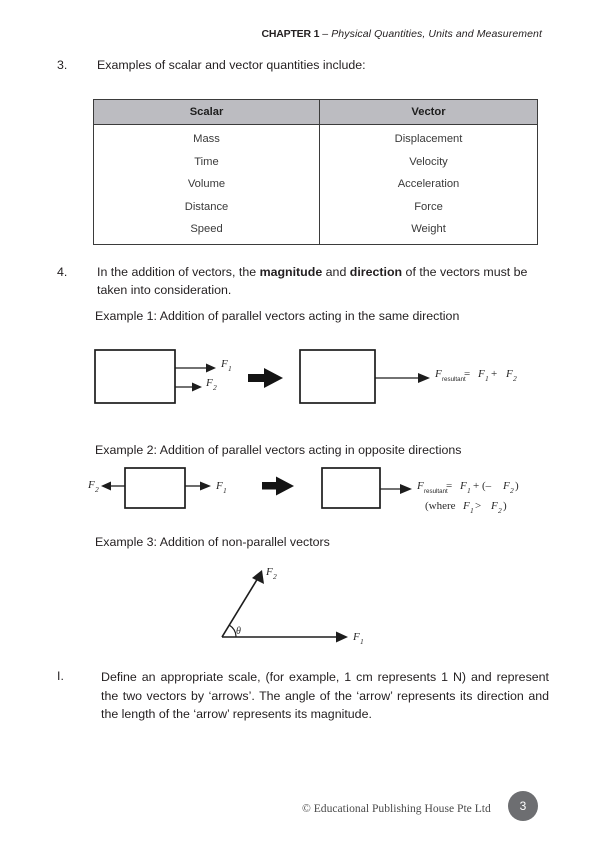 The image size is (600, 851). I want to click on table-row: Mass Displacement, so click(315, 137).